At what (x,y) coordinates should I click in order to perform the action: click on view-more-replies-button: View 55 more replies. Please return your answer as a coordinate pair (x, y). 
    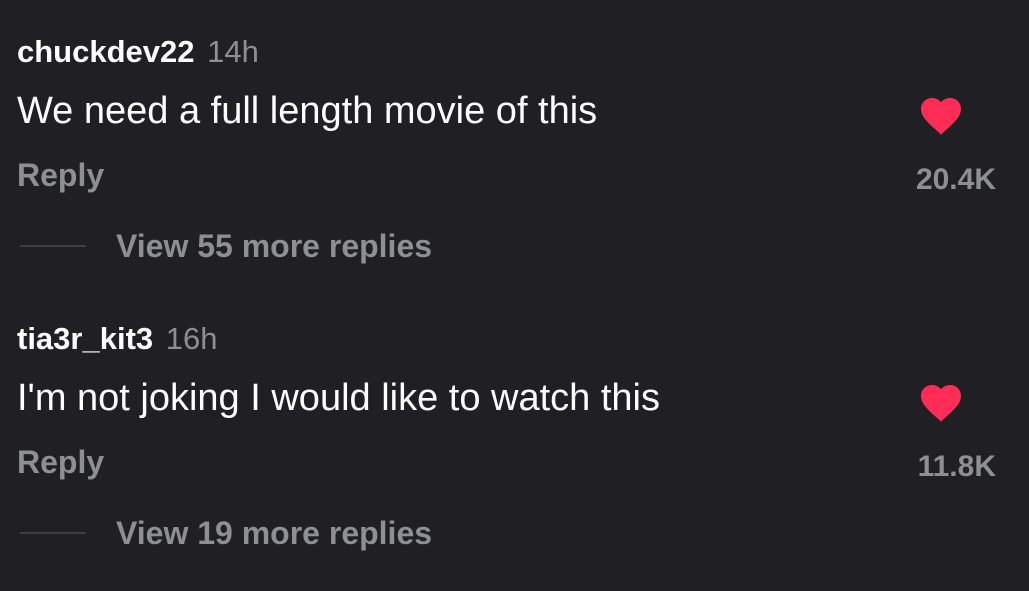
    Looking at the image, I should click on (226, 246).